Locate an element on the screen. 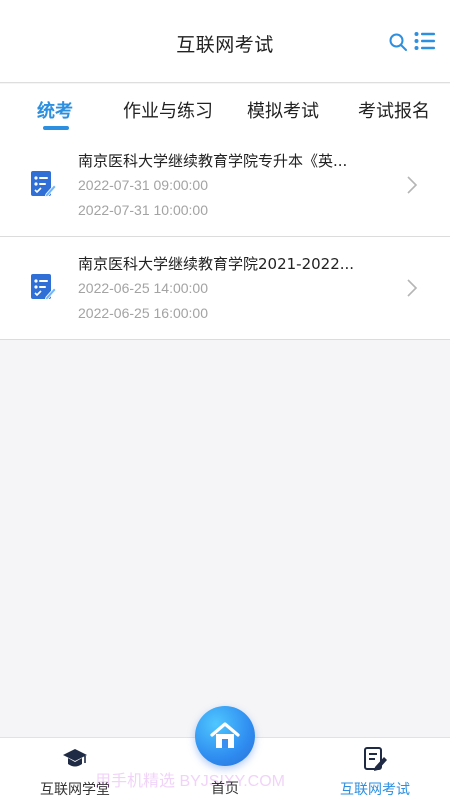  page-title: 互联网考试 is located at coordinates (225, 45).